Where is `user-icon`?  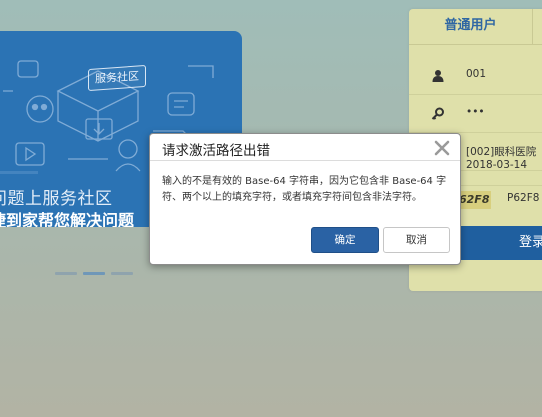
user-icon is located at coordinates (438, 76).